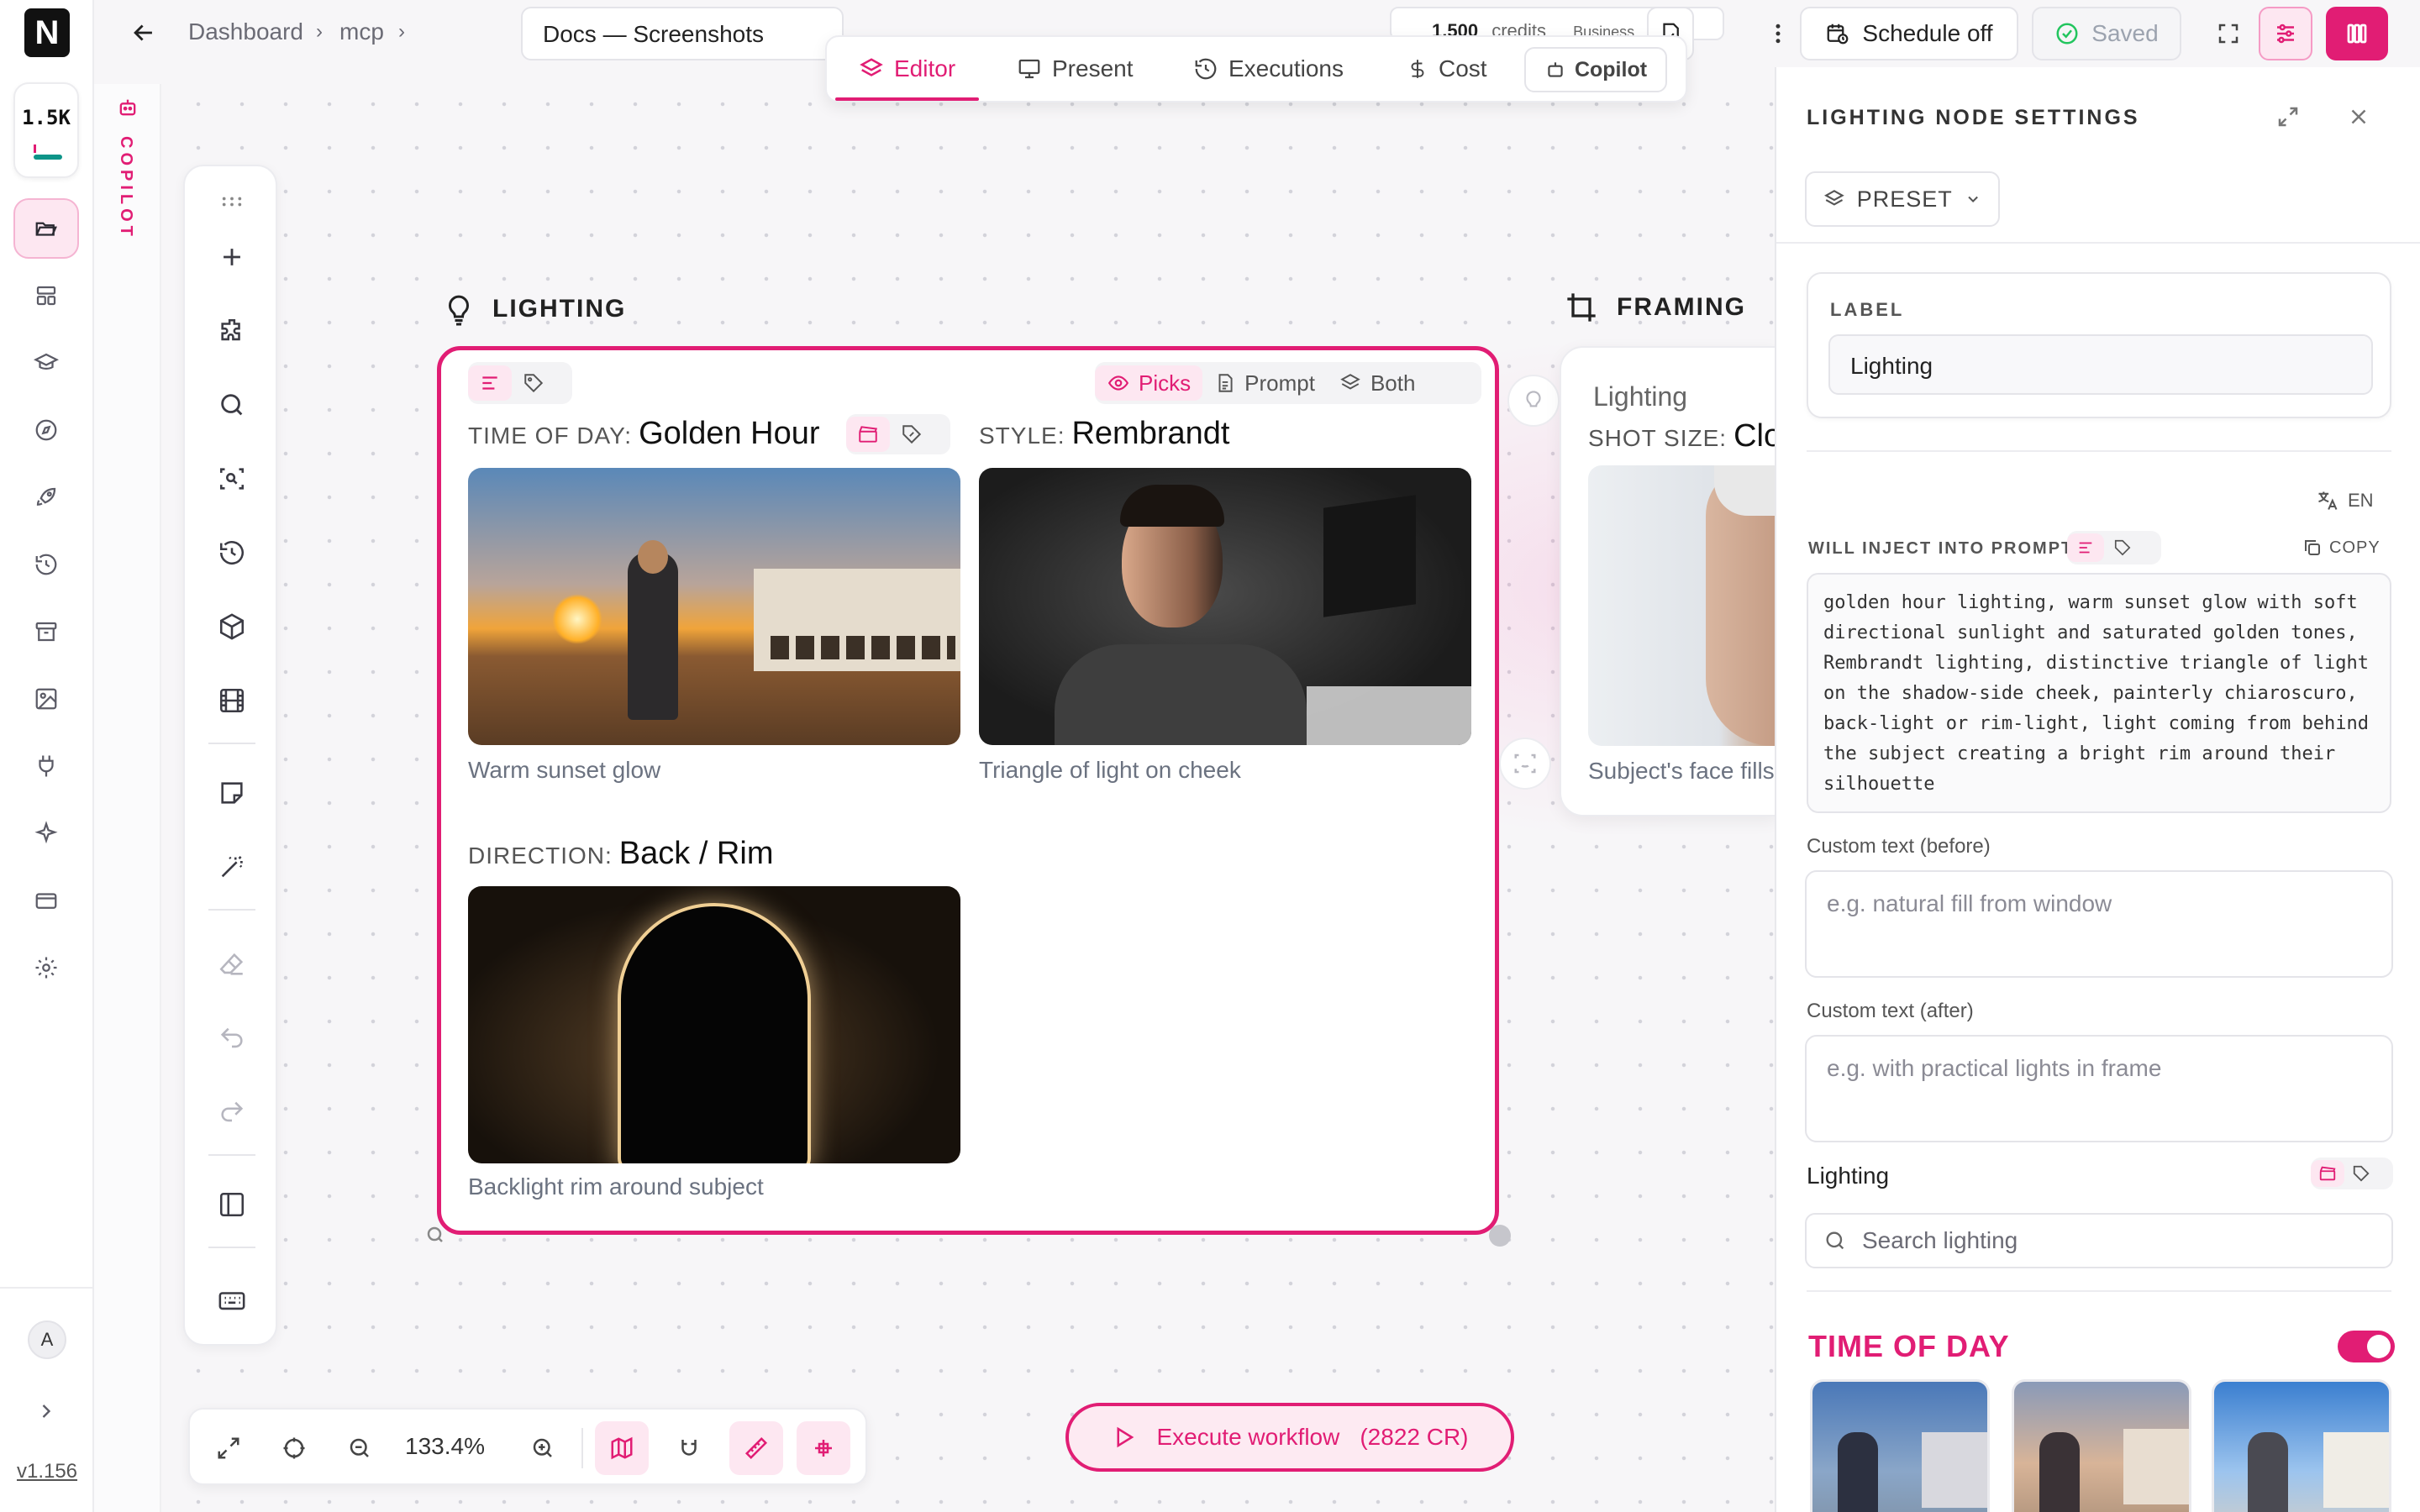 The width and height of the screenshot is (2420, 1512). I want to click on back-rim-image, so click(714, 1024).